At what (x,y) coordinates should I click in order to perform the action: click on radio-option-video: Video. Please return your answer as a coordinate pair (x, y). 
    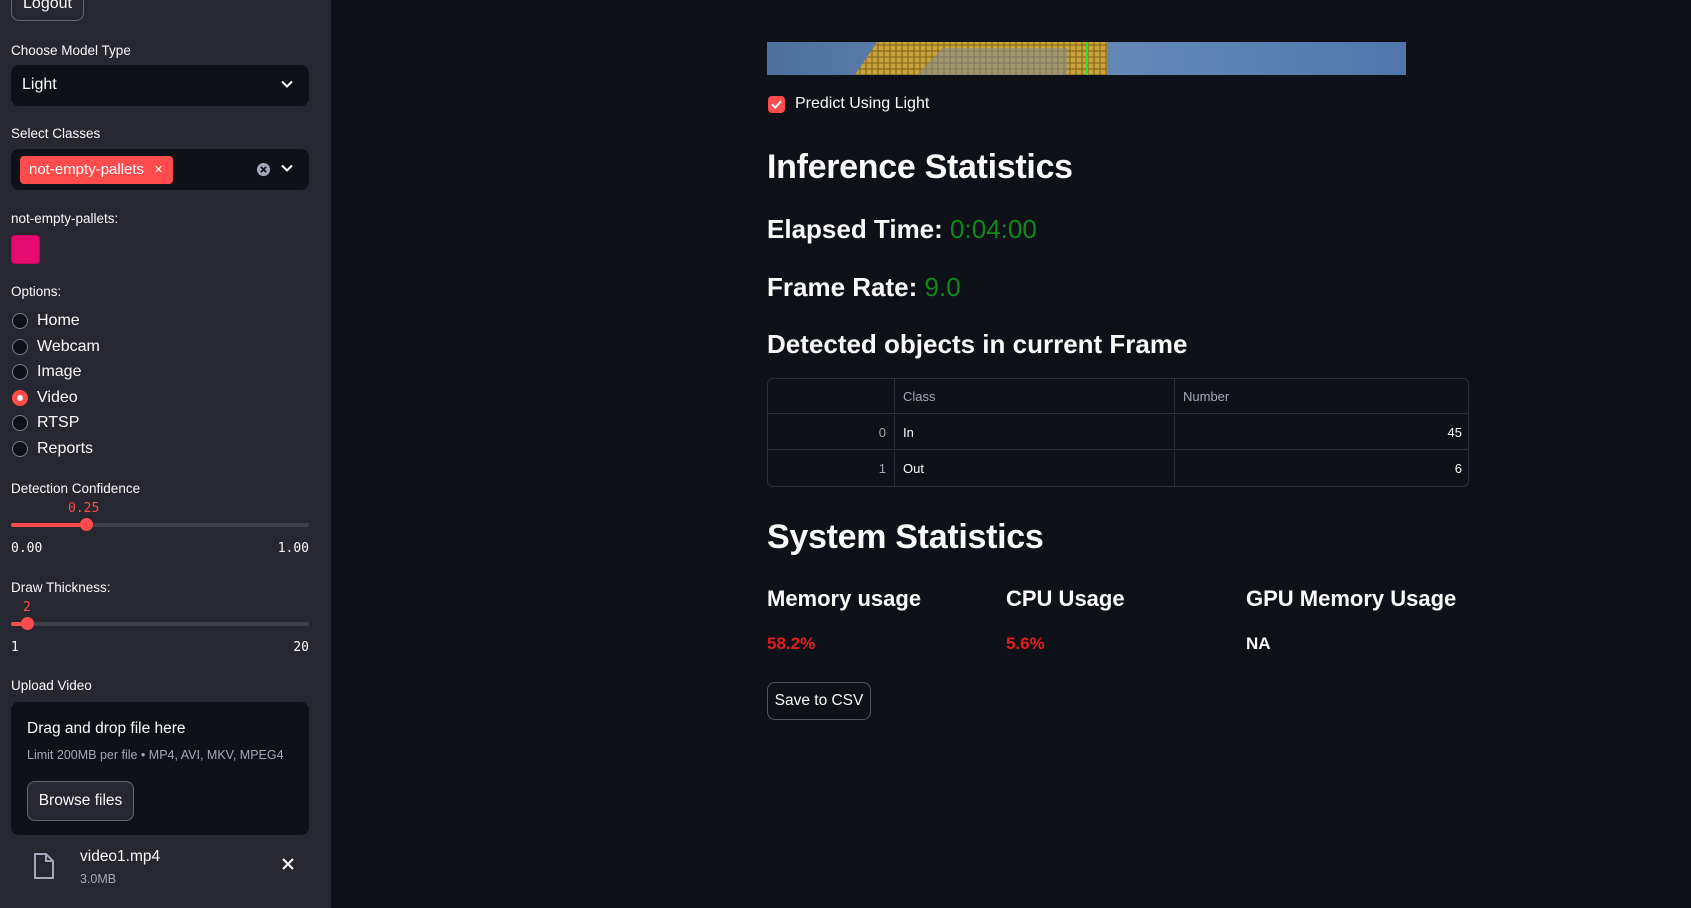
    Looking at the image, I should click on (45, 398).